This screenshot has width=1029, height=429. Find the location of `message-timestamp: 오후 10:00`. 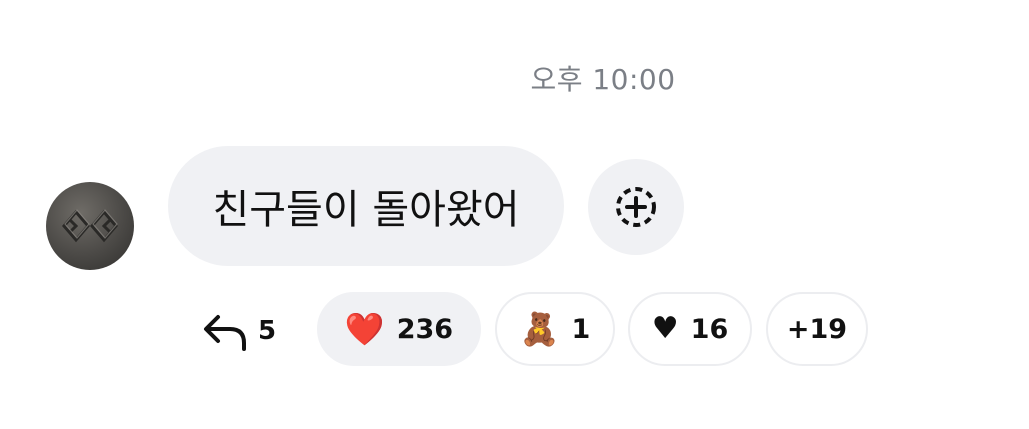

message-timestamp: 오후 10:00 is located at coordinates (603, 79).